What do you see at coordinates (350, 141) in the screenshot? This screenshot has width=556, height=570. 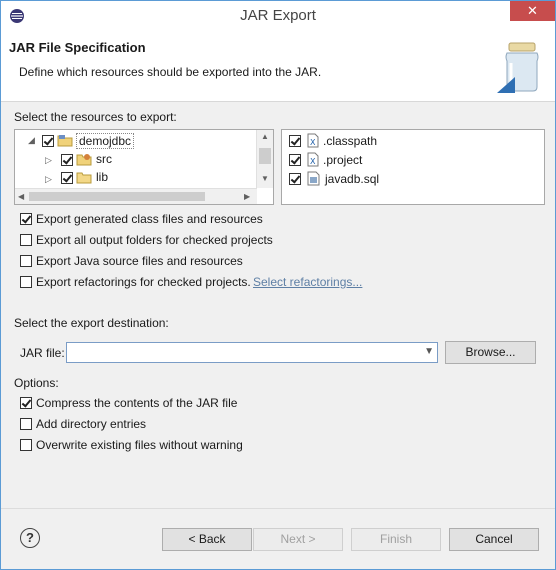 I see `file-item-classpath: .classpath` at bounding box center [350, 141].